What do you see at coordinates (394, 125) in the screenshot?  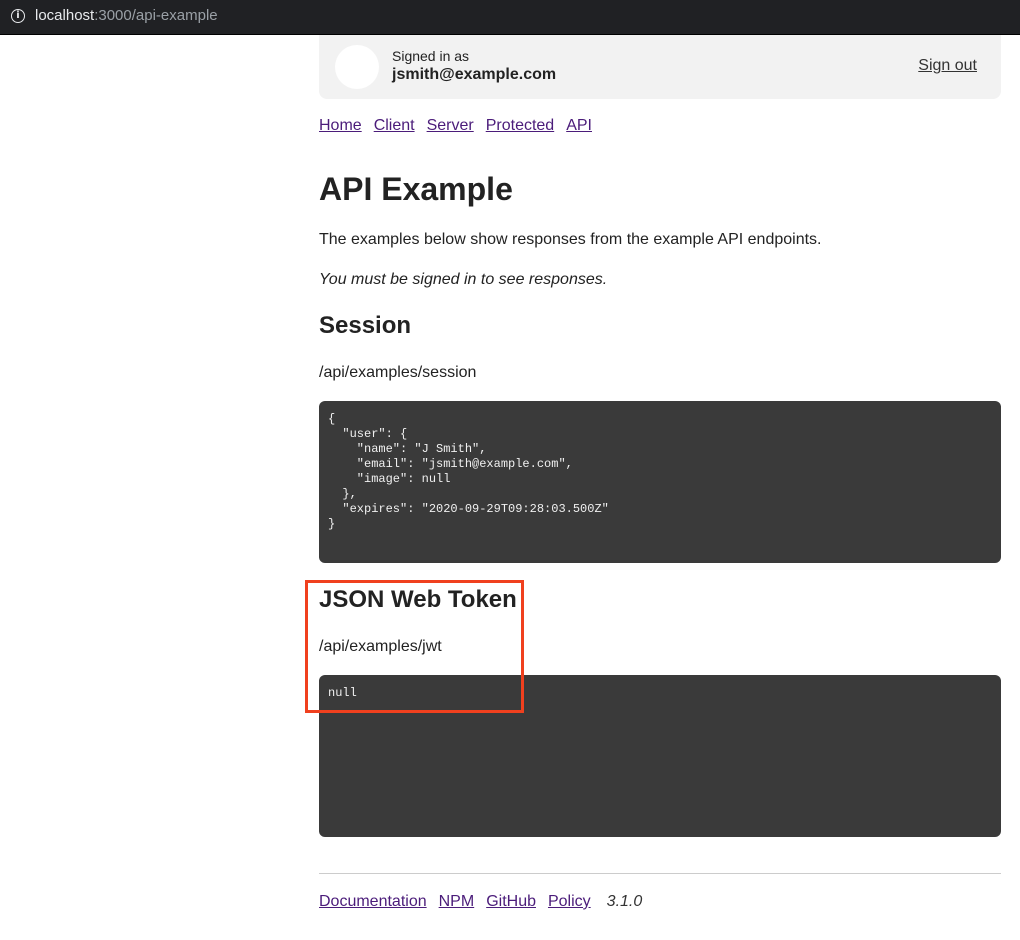 I see `nav-link-client: Client` at bounding box center [394, 125].